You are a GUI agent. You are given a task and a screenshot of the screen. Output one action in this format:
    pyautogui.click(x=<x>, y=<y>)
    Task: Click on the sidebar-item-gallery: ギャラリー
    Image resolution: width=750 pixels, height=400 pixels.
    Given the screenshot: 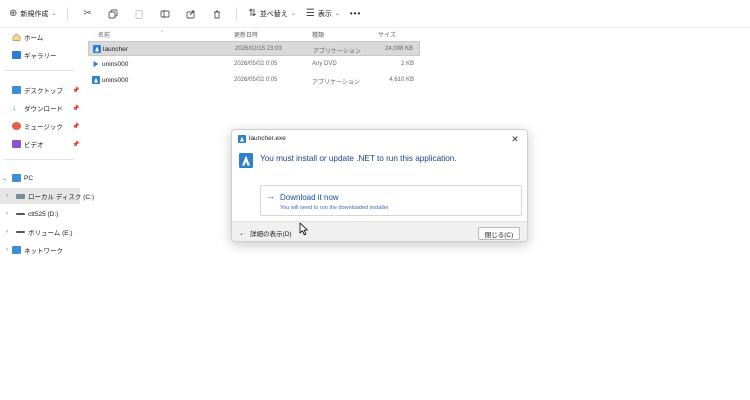 What is the action you would take?
    pyautogui.click(x=40, y=55)
    